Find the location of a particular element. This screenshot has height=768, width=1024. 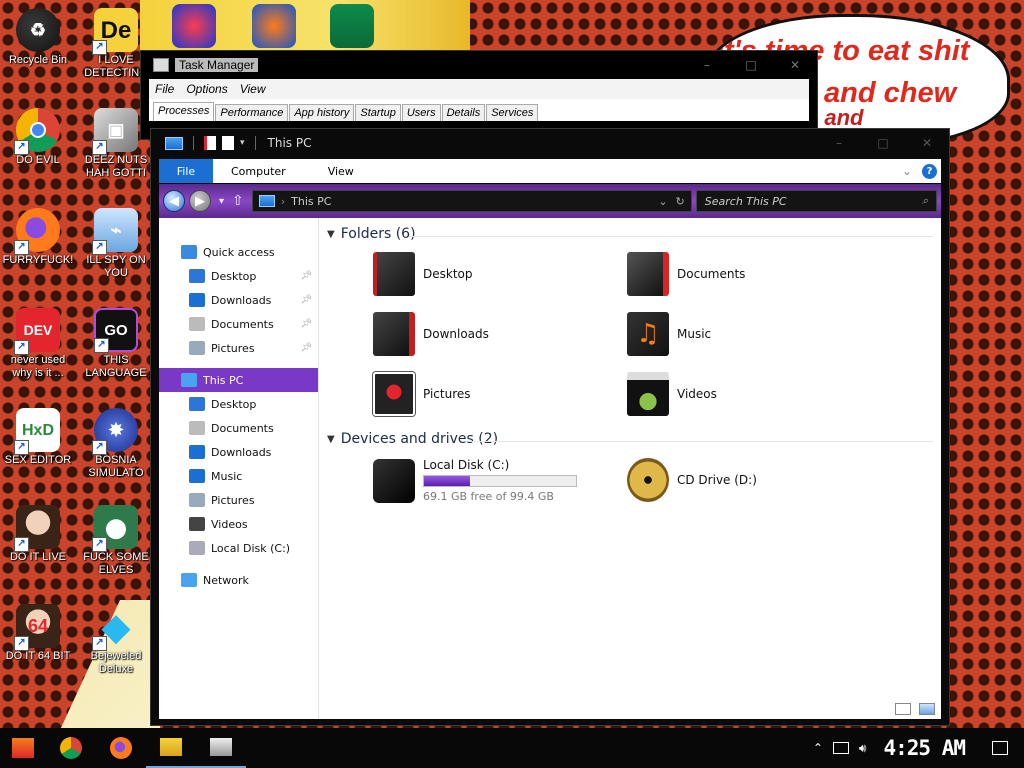

nav-item: Pictures is located at coordinates (238, 500).